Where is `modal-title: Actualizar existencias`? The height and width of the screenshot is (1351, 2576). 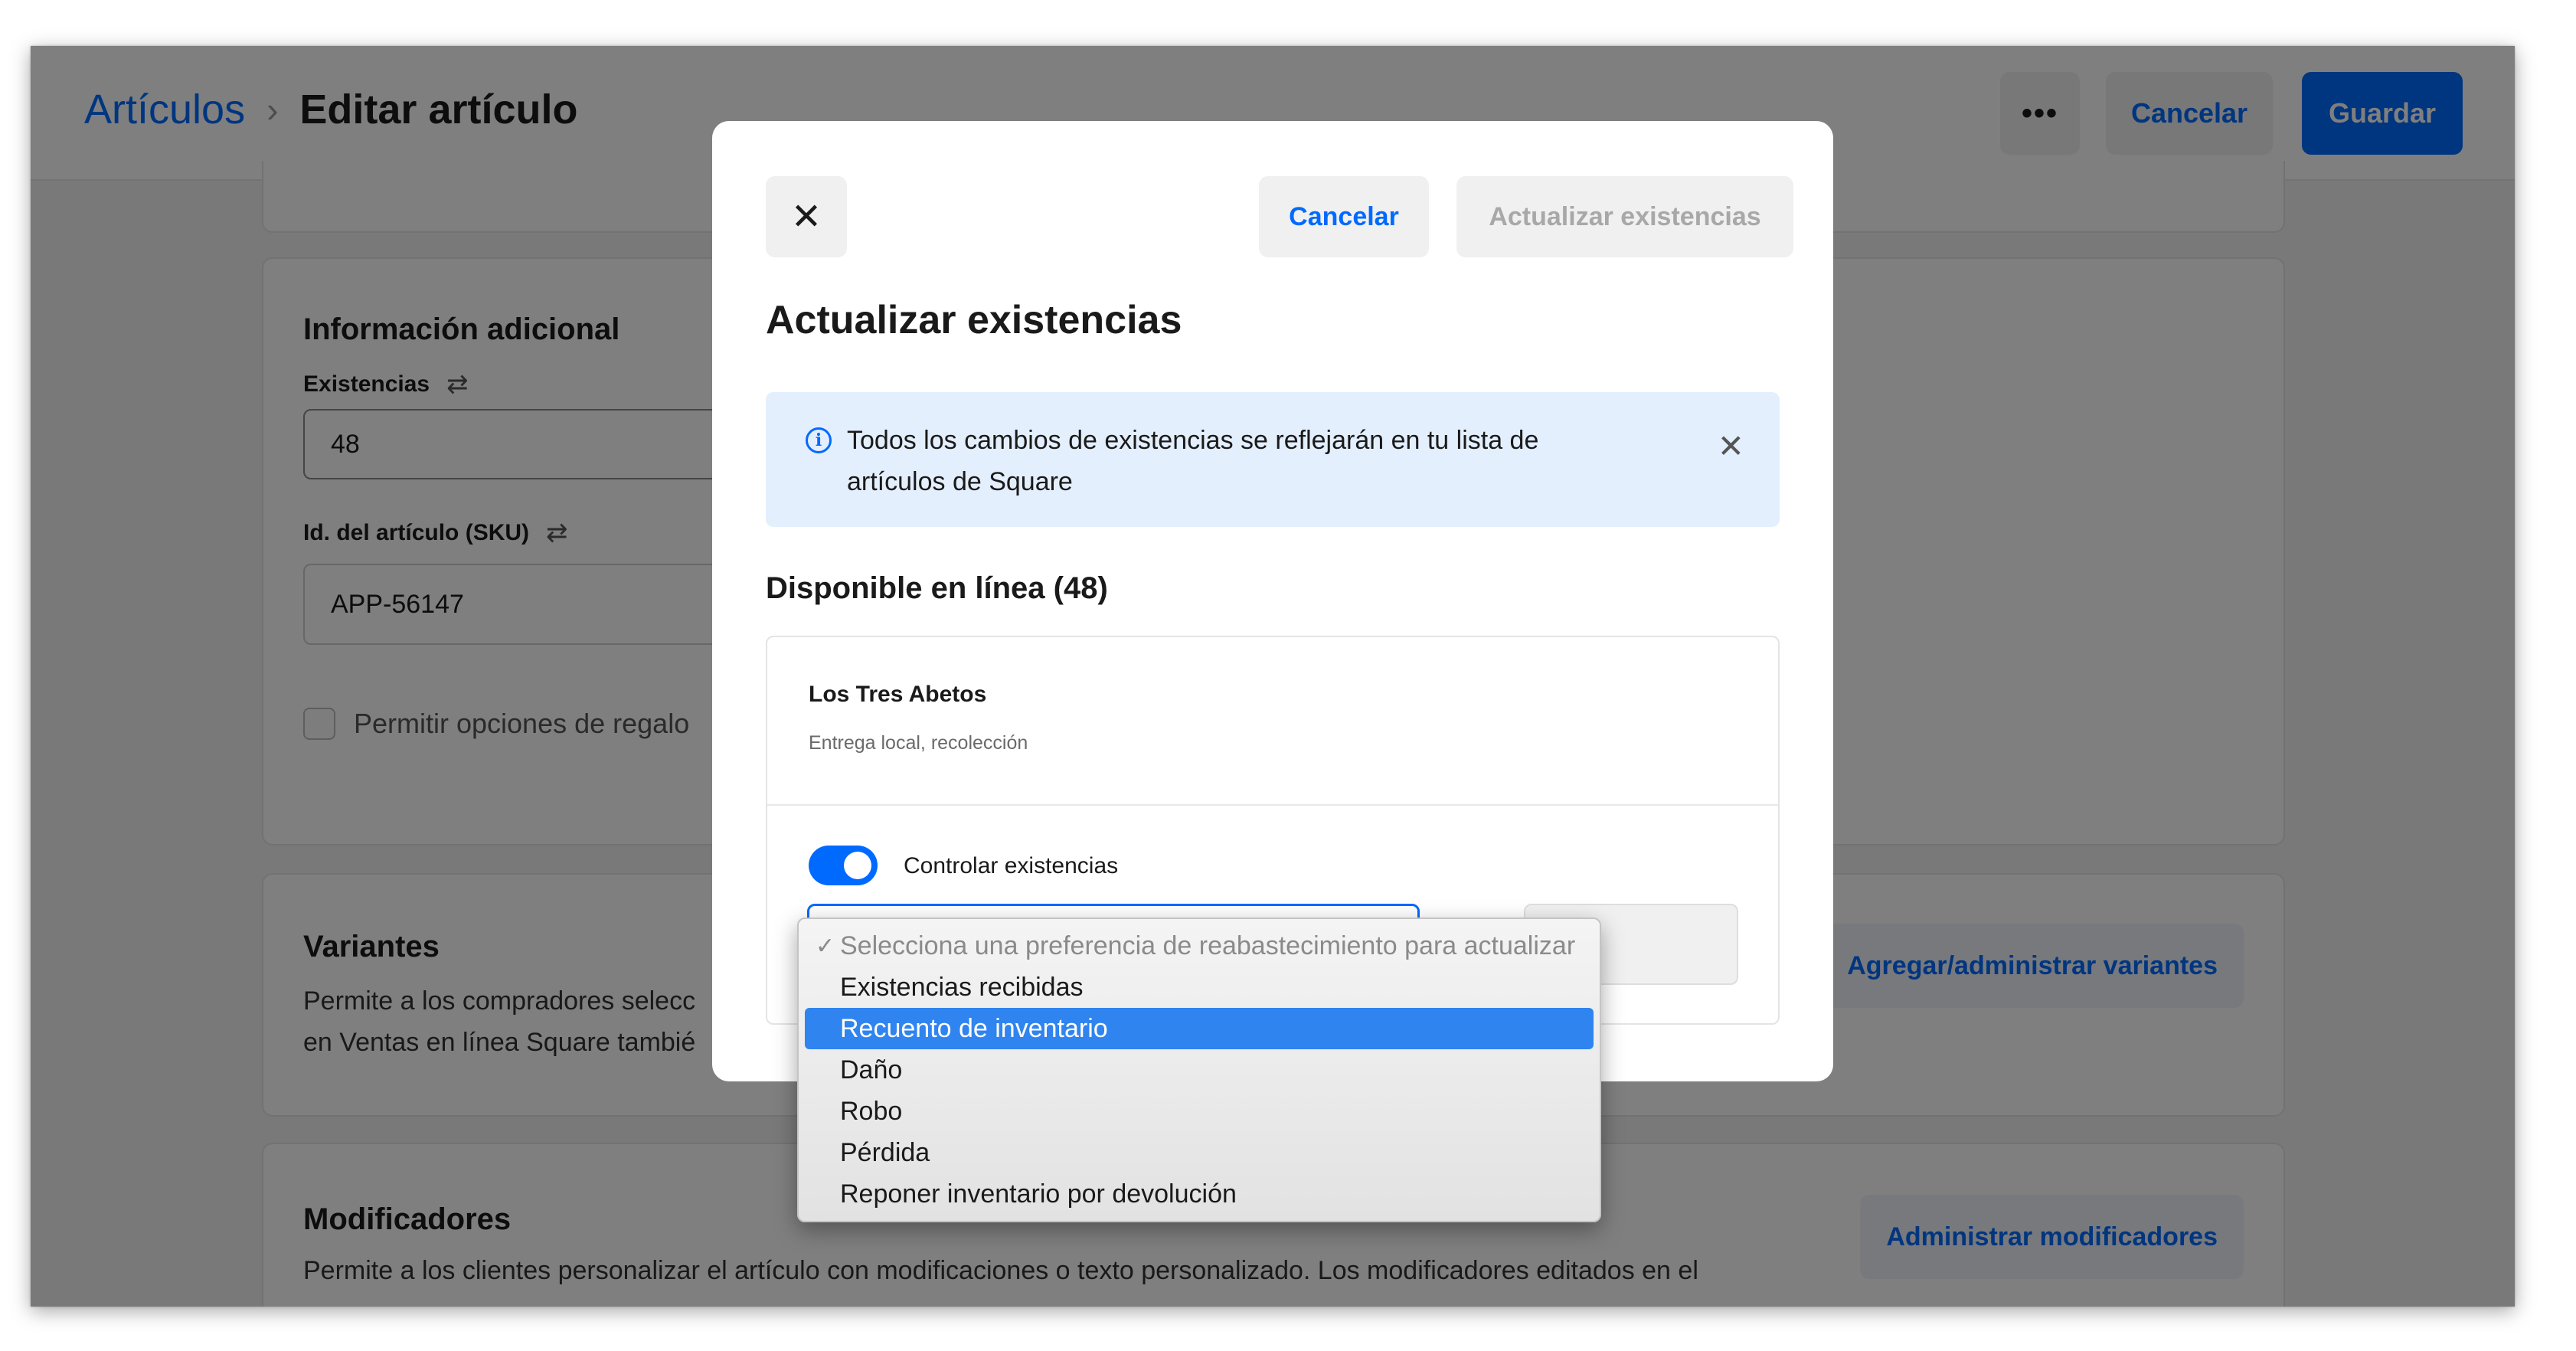
modal-title: Actualizar existencias is located at coordinates (974, 320).